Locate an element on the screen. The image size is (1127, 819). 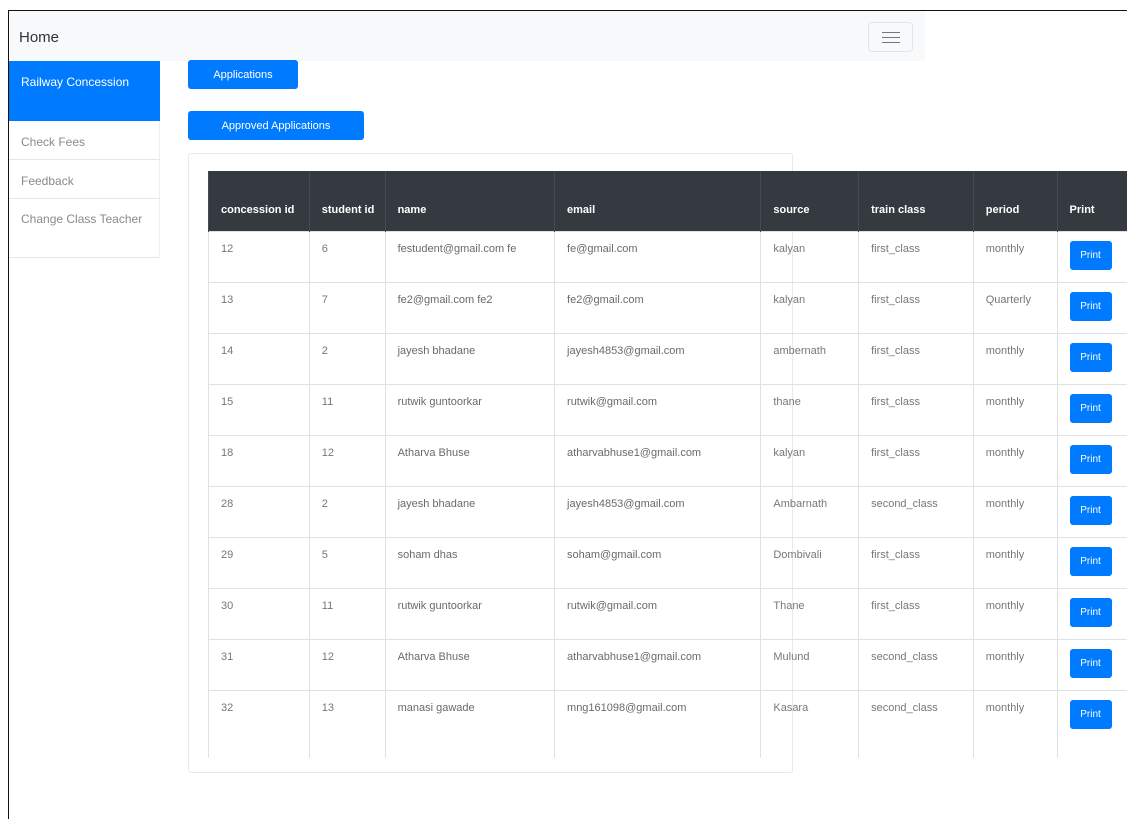
cell-concession-id: 13 is located at coordinates (259, 307).